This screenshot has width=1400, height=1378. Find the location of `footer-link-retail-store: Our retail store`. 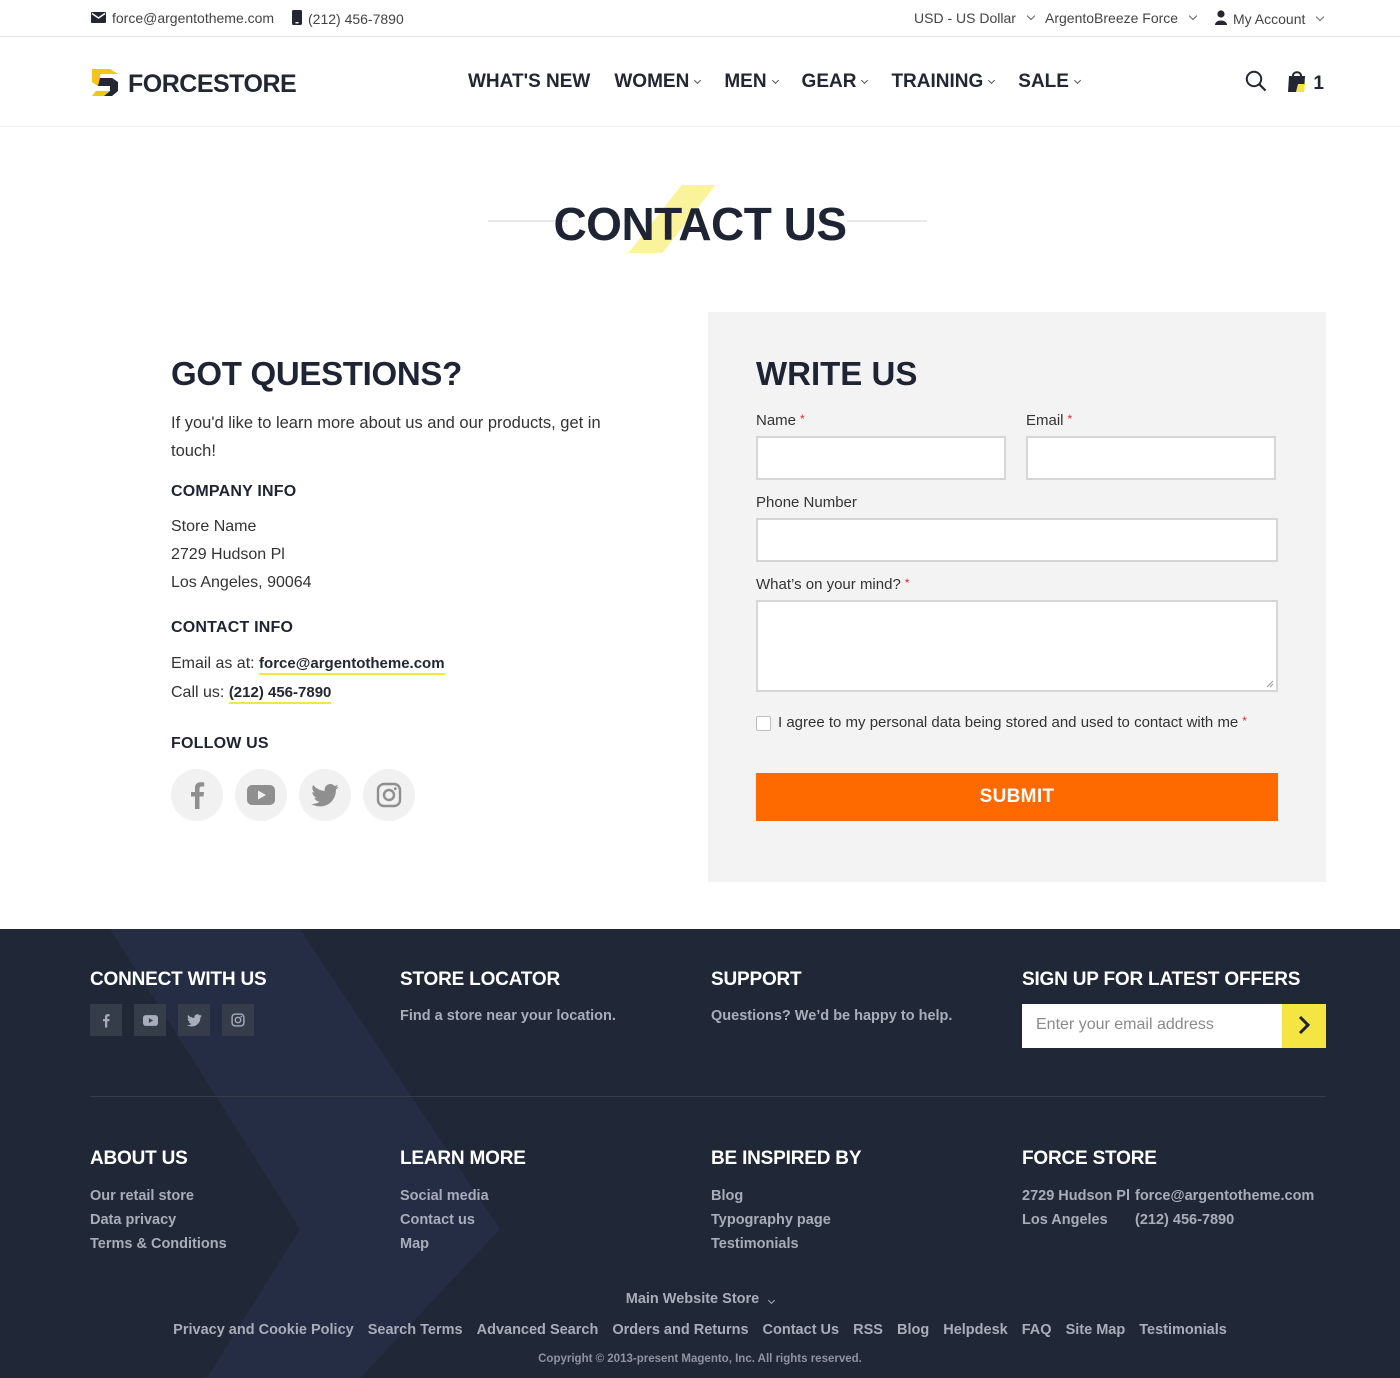

footer-link-retail-store: Our retail store is located at coordinates (158, 1196).